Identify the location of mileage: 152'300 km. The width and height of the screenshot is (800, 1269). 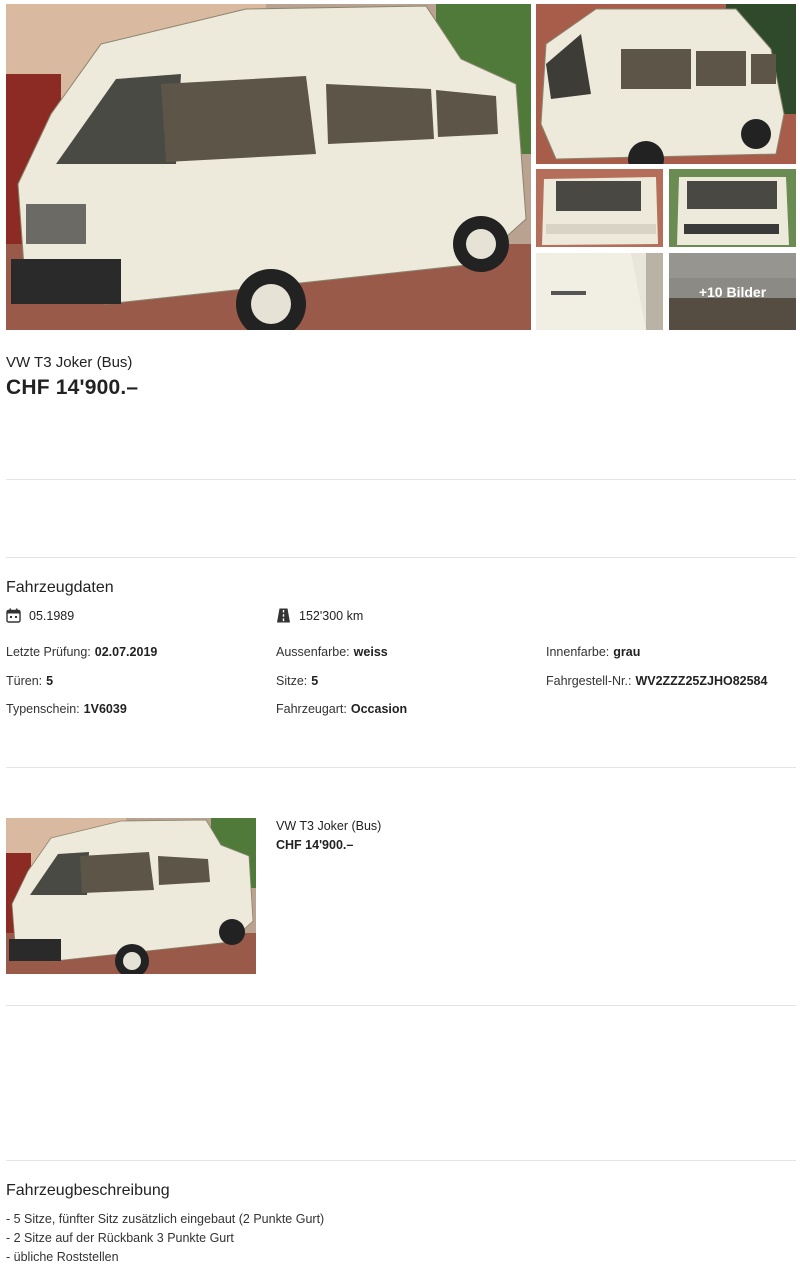
(319, 615).